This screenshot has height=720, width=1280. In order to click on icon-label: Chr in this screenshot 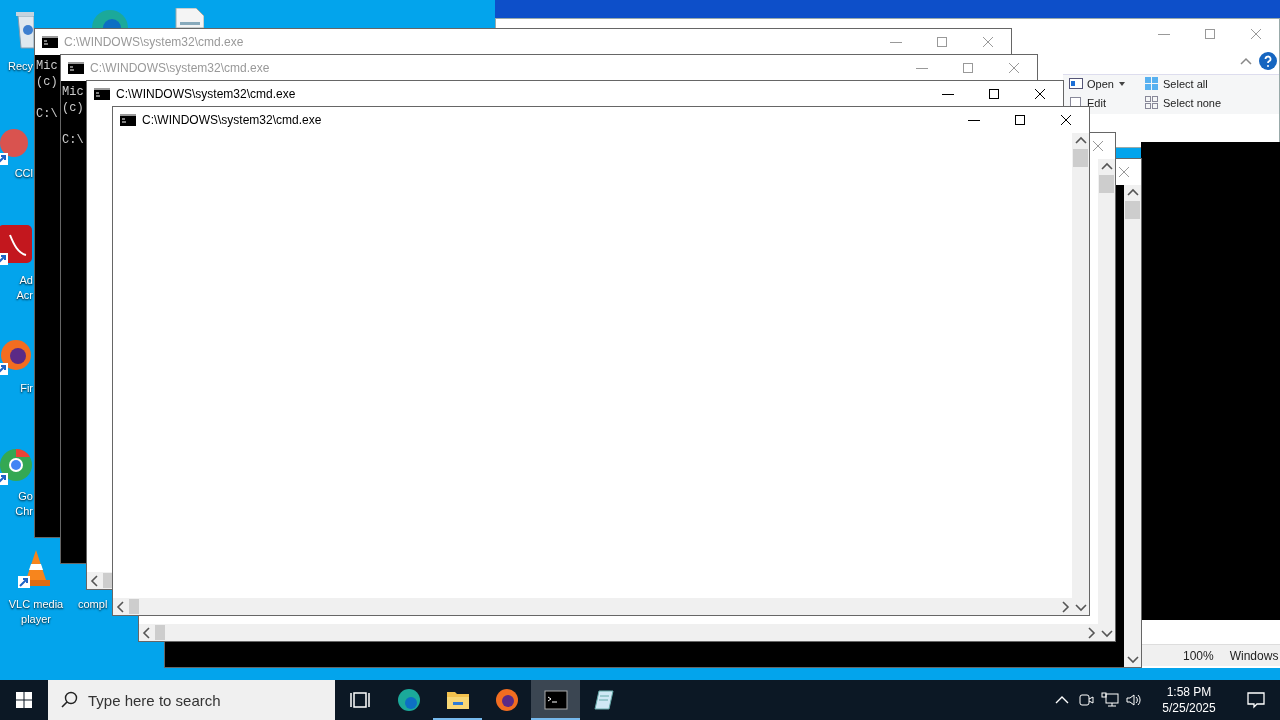, I will do `click(24, 511)`.